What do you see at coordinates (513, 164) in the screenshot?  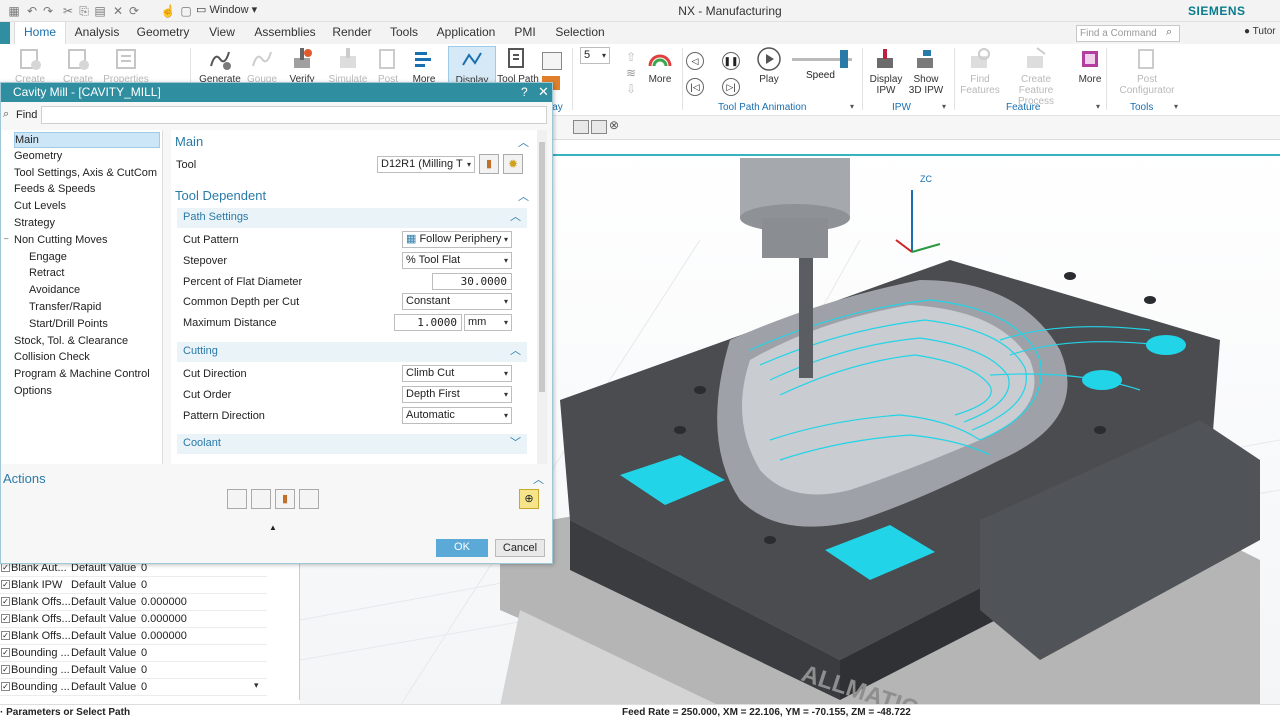 I see `display-tool-icon: ✹` at bounding box center [513, 164].